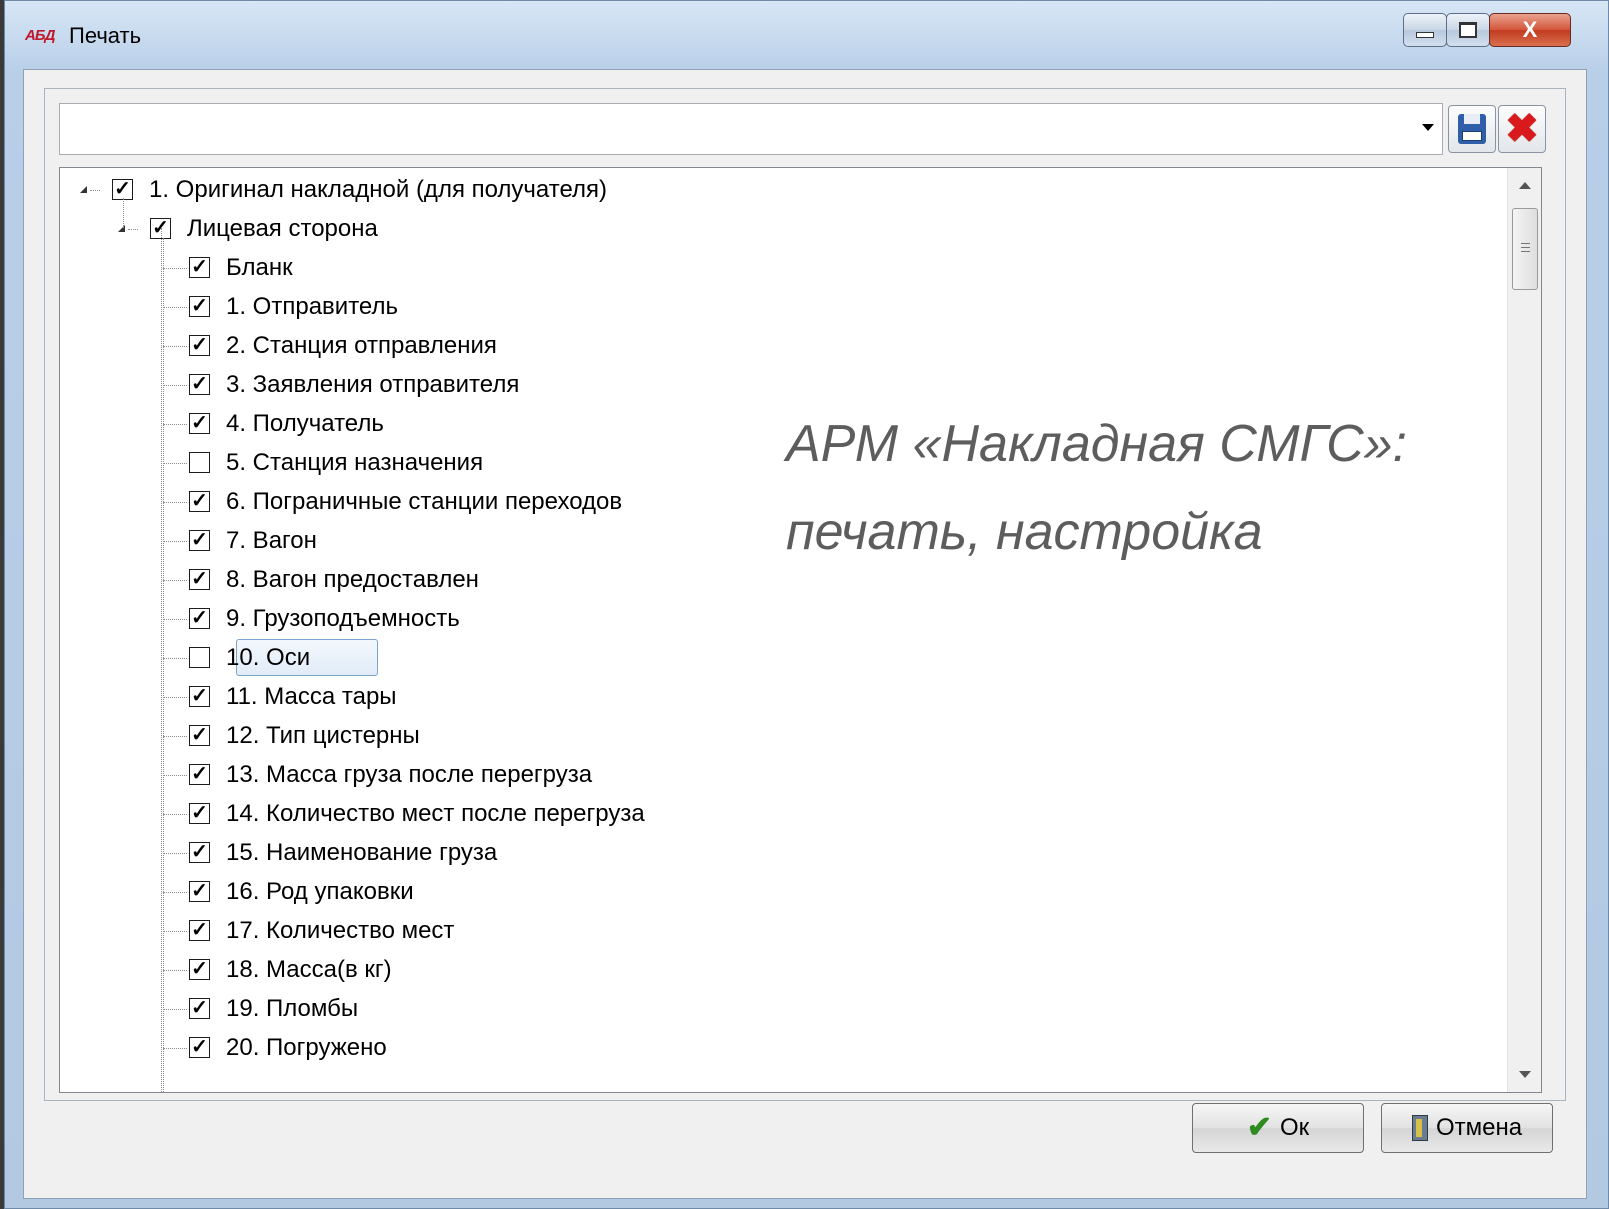  I want to click on tree-item: ✓ 19. Пломбы, so click(780, 1009).